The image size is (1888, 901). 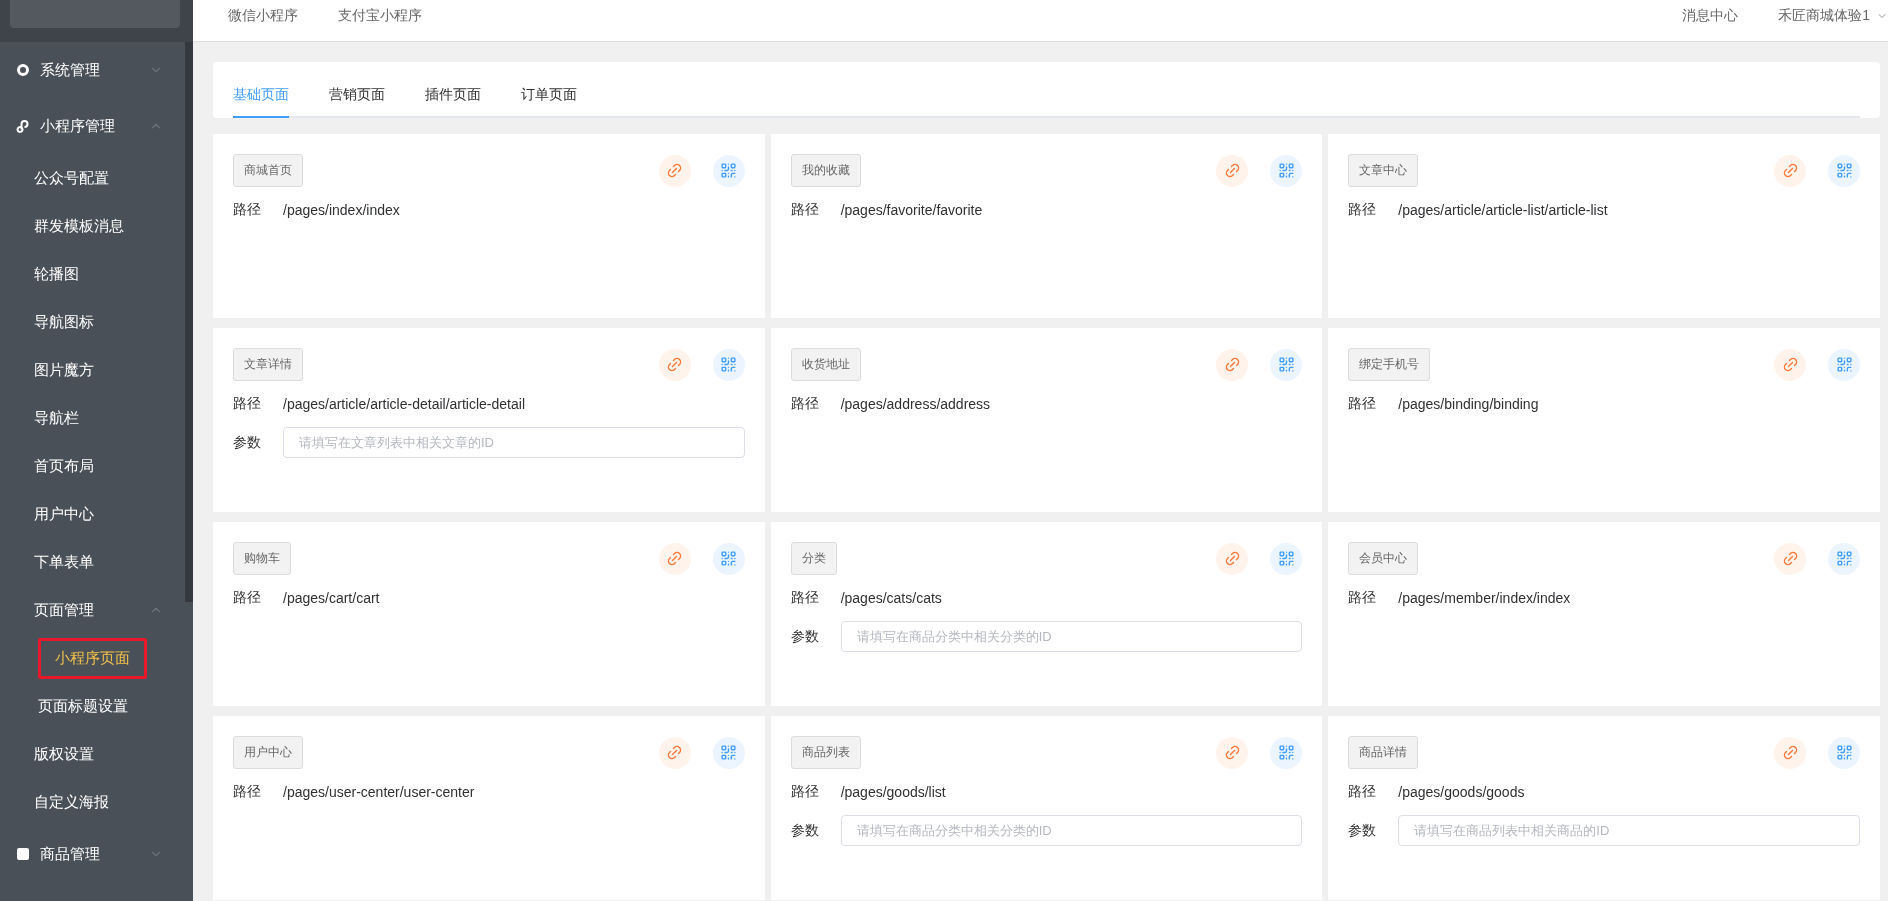 I want to click on page-path: /pages/binding/binding, so click(x=1468, y=404).